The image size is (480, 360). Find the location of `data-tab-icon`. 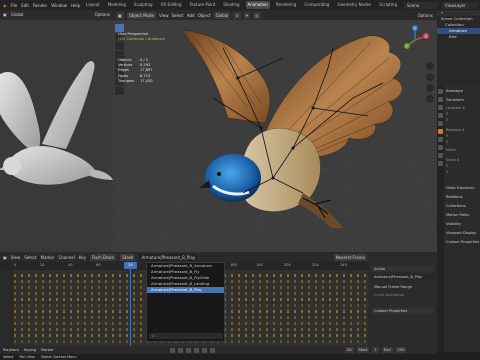

data-tab-icon is located at coordinates (440, 163).